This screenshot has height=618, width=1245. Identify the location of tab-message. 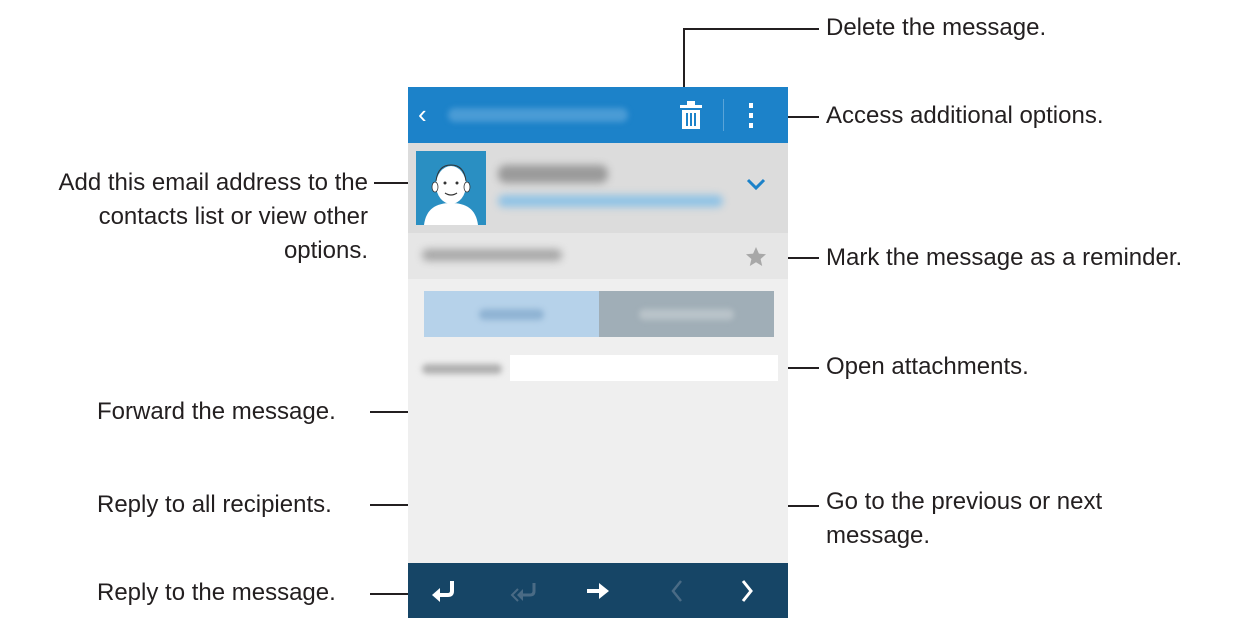
(511, 314).